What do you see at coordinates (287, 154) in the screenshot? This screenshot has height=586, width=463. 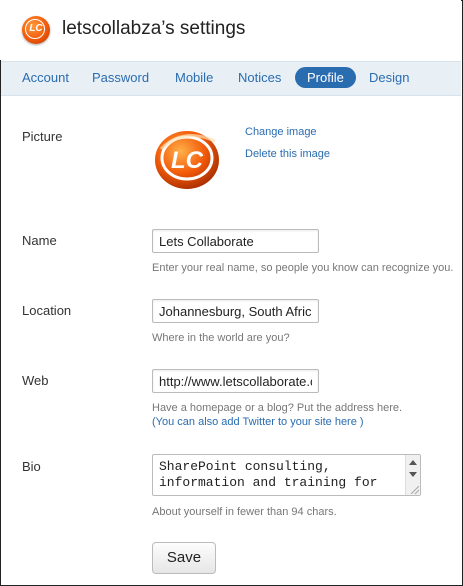 I see `delete-image-link: Delete this image` at bounding box center [287, 154].